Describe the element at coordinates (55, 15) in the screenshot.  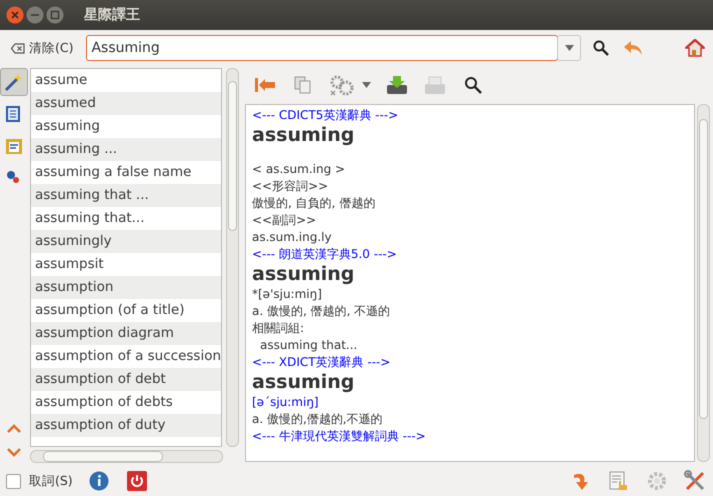
I see `maximize-icon` at that location.